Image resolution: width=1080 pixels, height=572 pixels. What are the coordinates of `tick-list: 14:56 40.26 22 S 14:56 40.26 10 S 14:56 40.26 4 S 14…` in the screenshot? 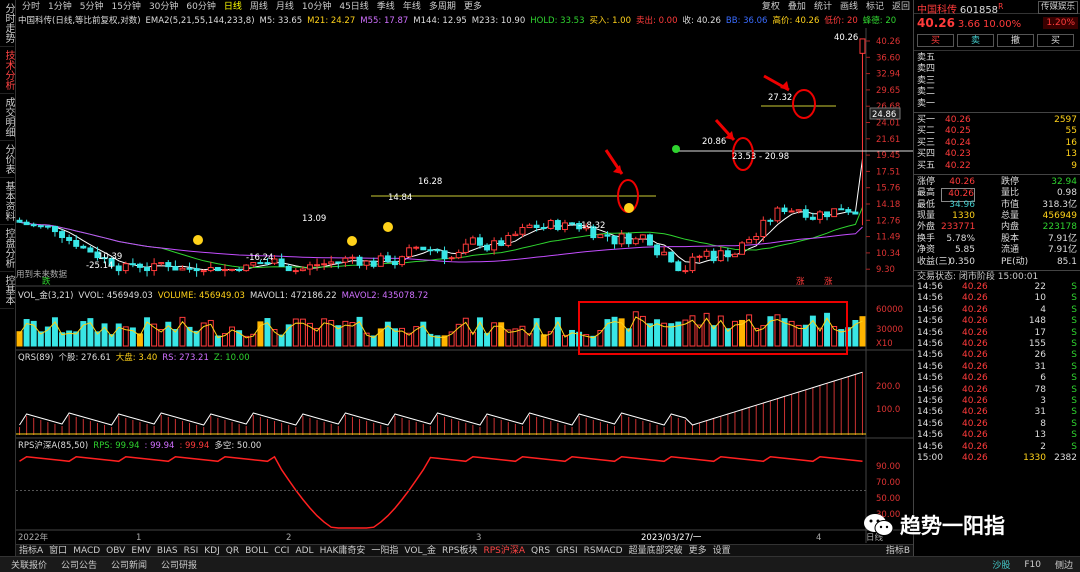 It's located at (997, 373).